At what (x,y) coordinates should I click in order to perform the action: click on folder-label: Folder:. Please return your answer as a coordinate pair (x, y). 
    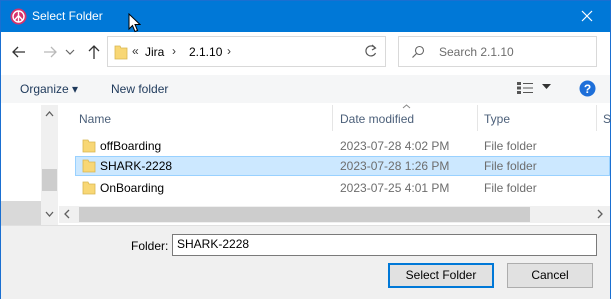
    Looking at the image, I should click on (150, 246).